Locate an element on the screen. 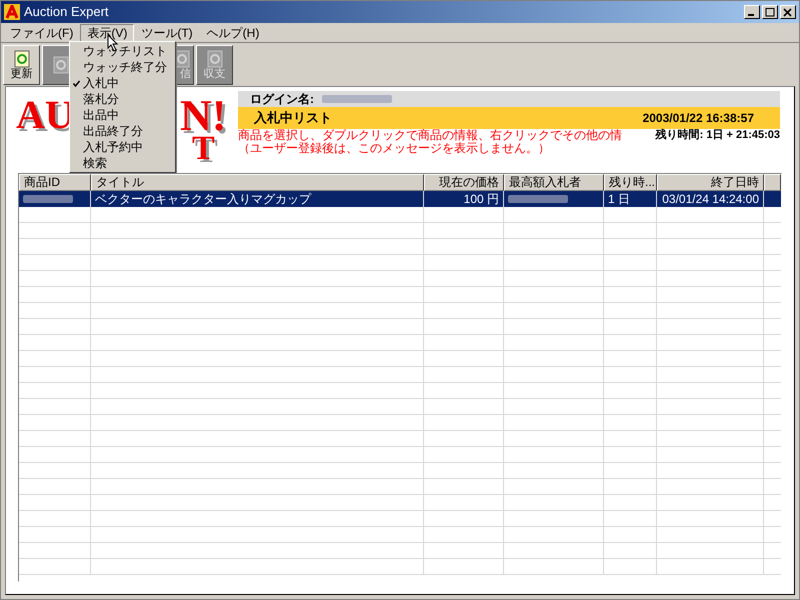 The height and width of the screenshot is (600, 800). window-title: Auction Expert is located at coordinates (66, 12).